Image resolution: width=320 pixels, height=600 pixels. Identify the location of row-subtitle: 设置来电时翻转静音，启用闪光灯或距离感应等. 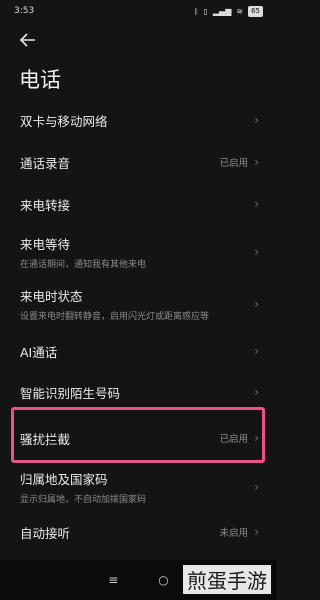
(115, 317).